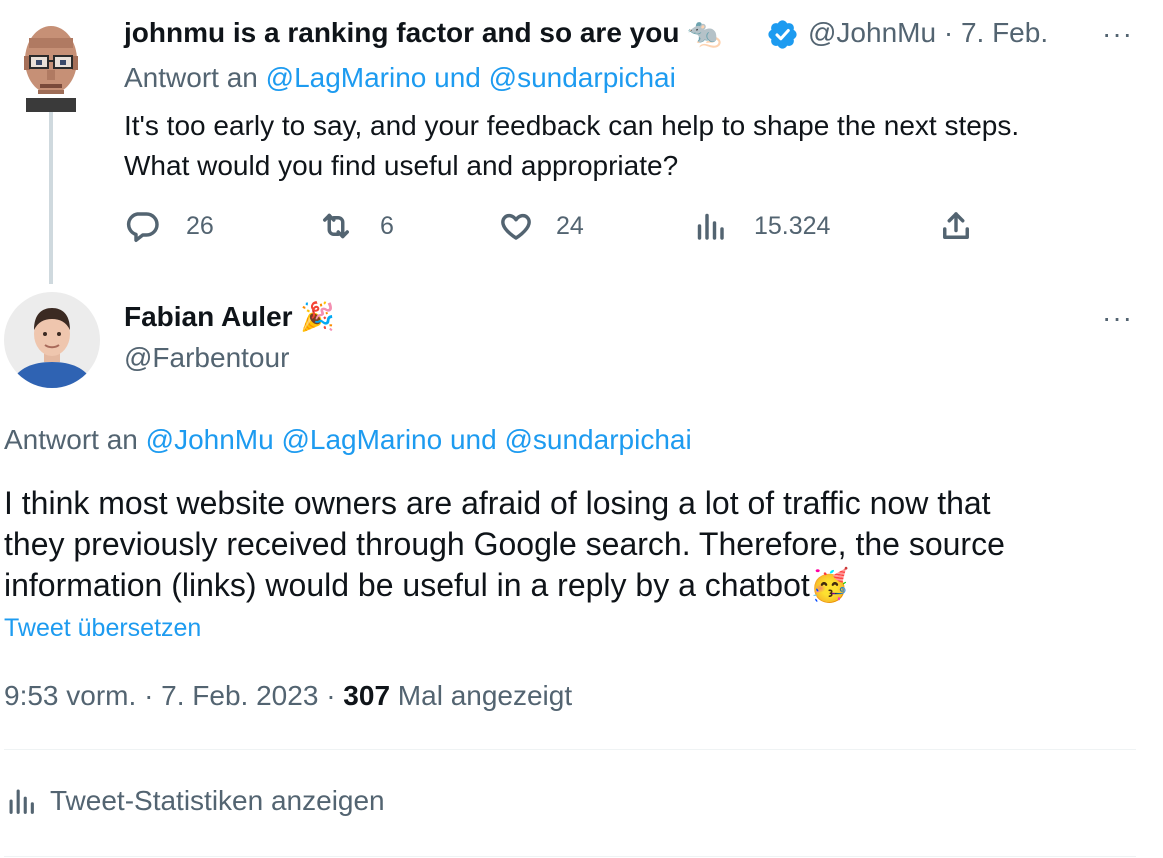  Describe the element at coordinates (485, 695) in the screenshot. I see `view-count-label: Mal angezeigt` at that location.